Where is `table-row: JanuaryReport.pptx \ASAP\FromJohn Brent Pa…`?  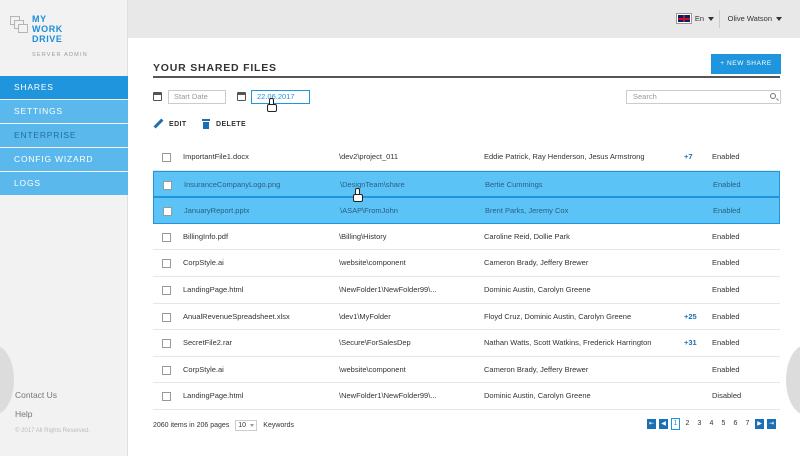
table-row: JanuaryReport.pptx \ASAP\FromJohn Brent Pa… is located at coordinates (466, 210).